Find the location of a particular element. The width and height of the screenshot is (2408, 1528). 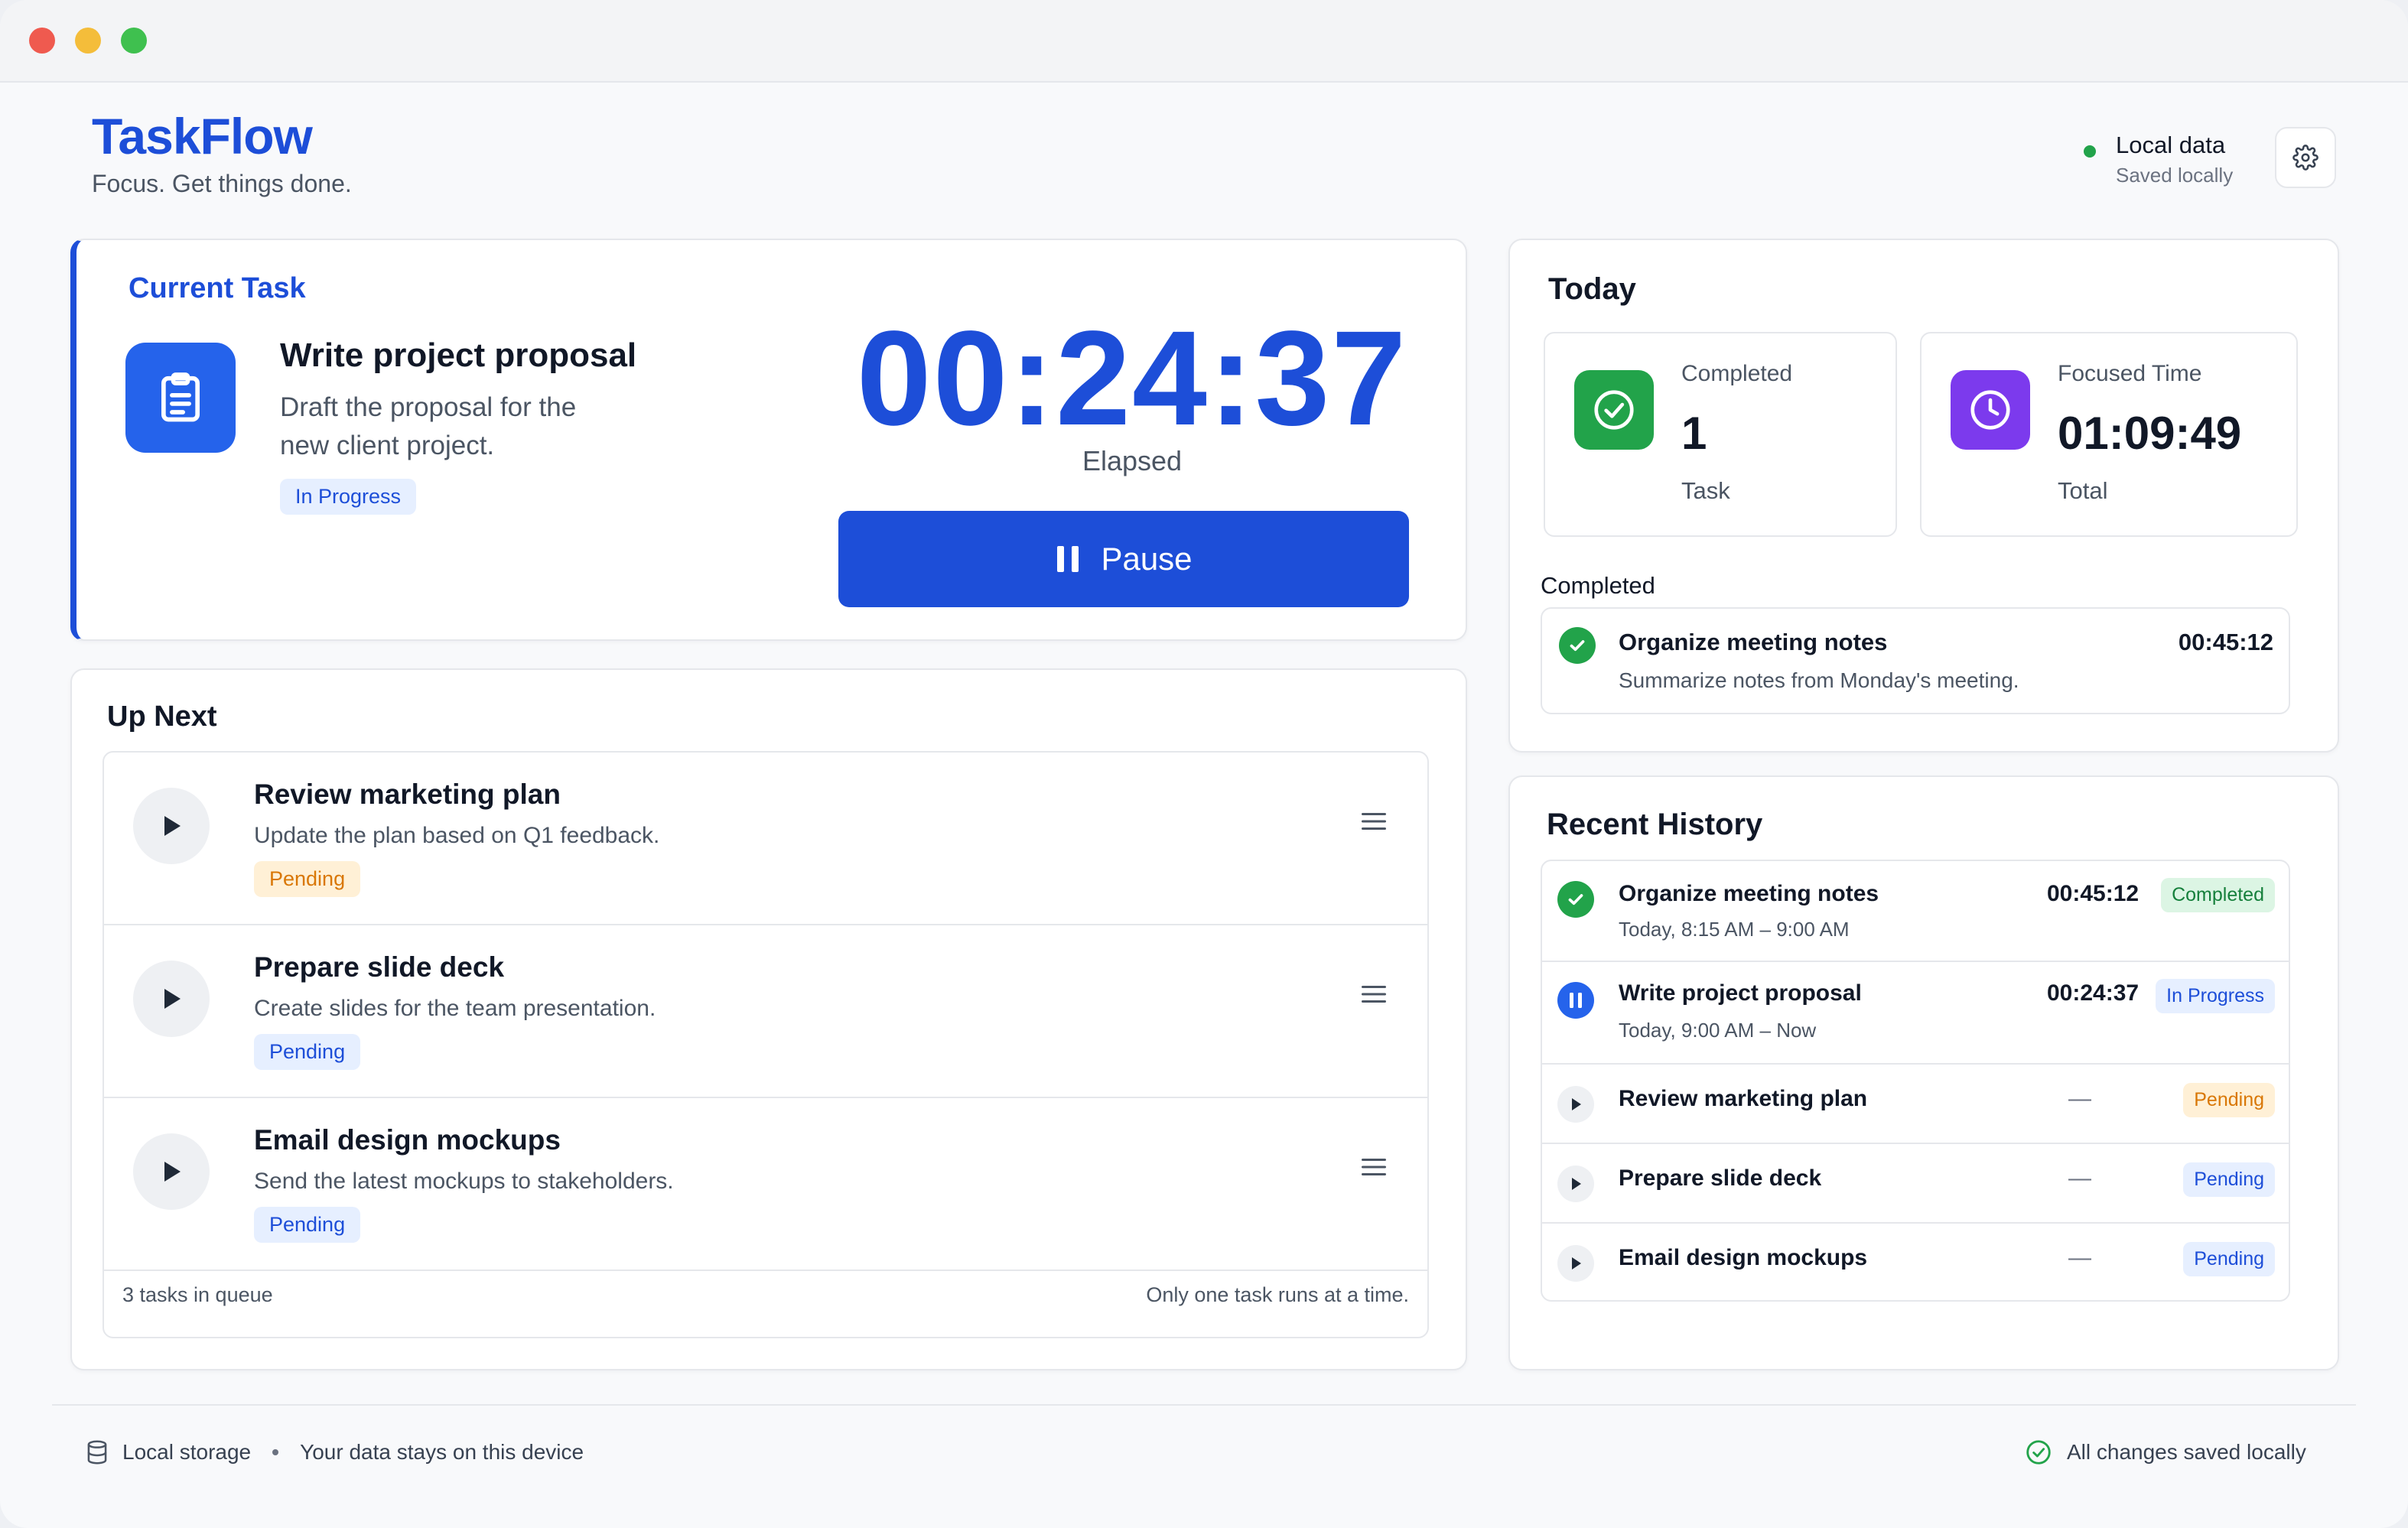

pause-button-label: Pause is located at coordinates (1147, 559).